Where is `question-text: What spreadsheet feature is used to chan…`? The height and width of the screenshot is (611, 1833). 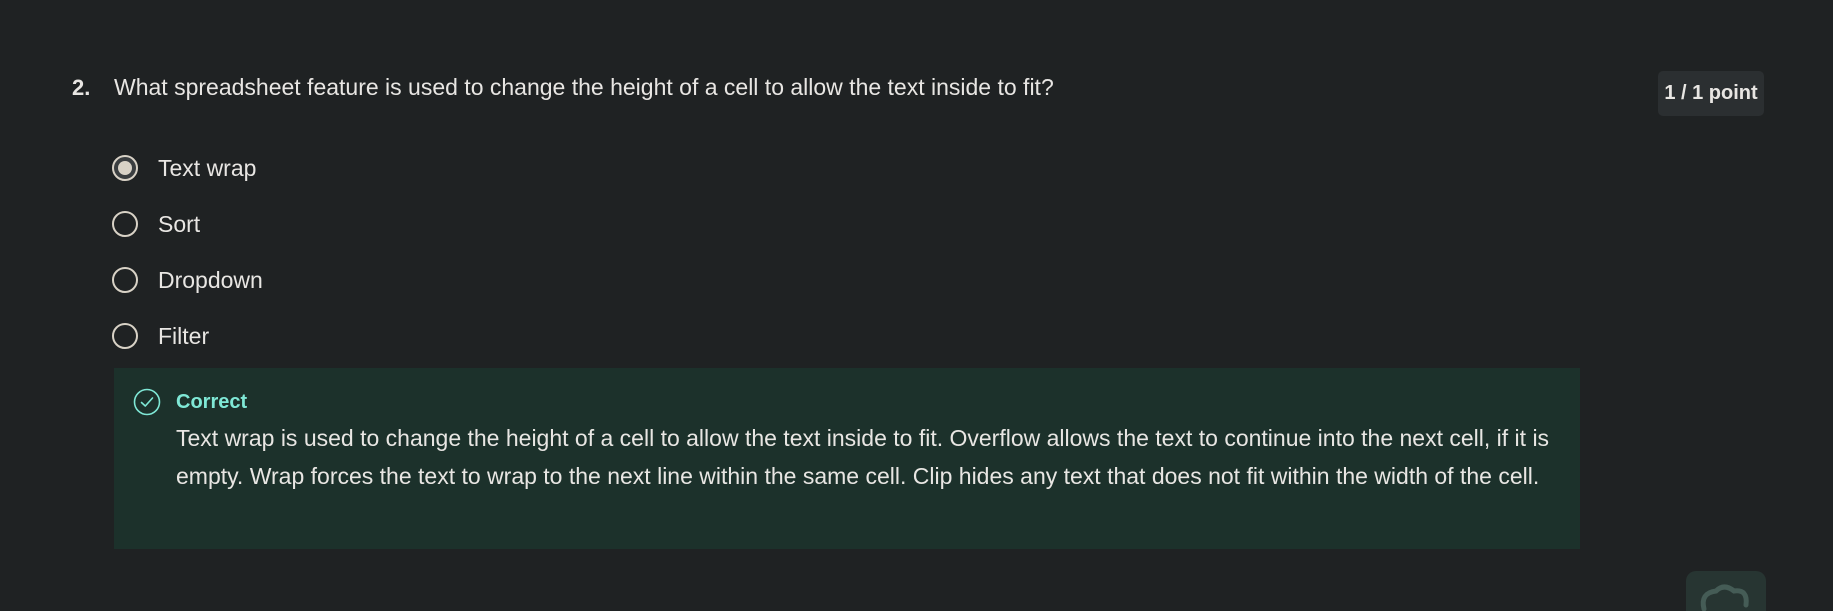
question-text: What spreadsheet feature is used to chan… is located at coordinates (584, 87).